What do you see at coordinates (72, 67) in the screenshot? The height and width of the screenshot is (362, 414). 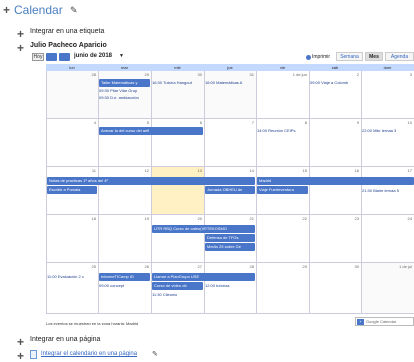 I see `day-header: lun` at bounding box center [72, 67].